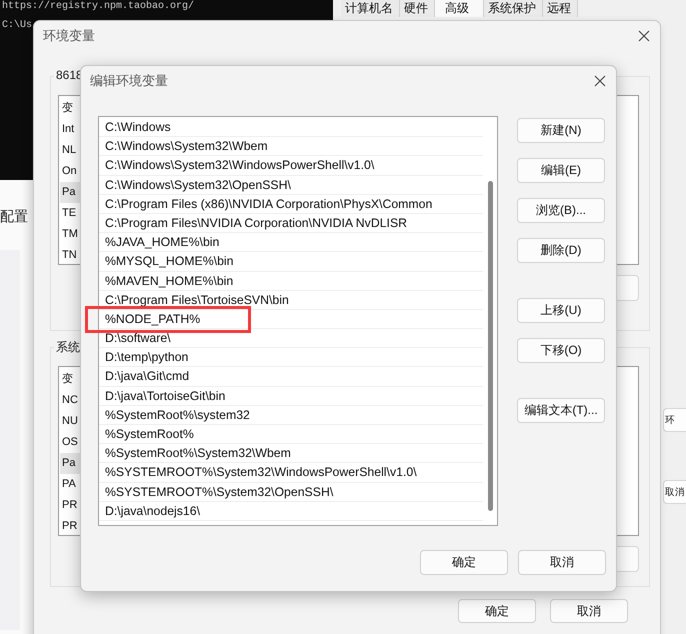 This screenshot has height=634, width=686. Describe the element at coordinates (14, 217) in the screenshot. I see `page-heading: 配置` at that location.